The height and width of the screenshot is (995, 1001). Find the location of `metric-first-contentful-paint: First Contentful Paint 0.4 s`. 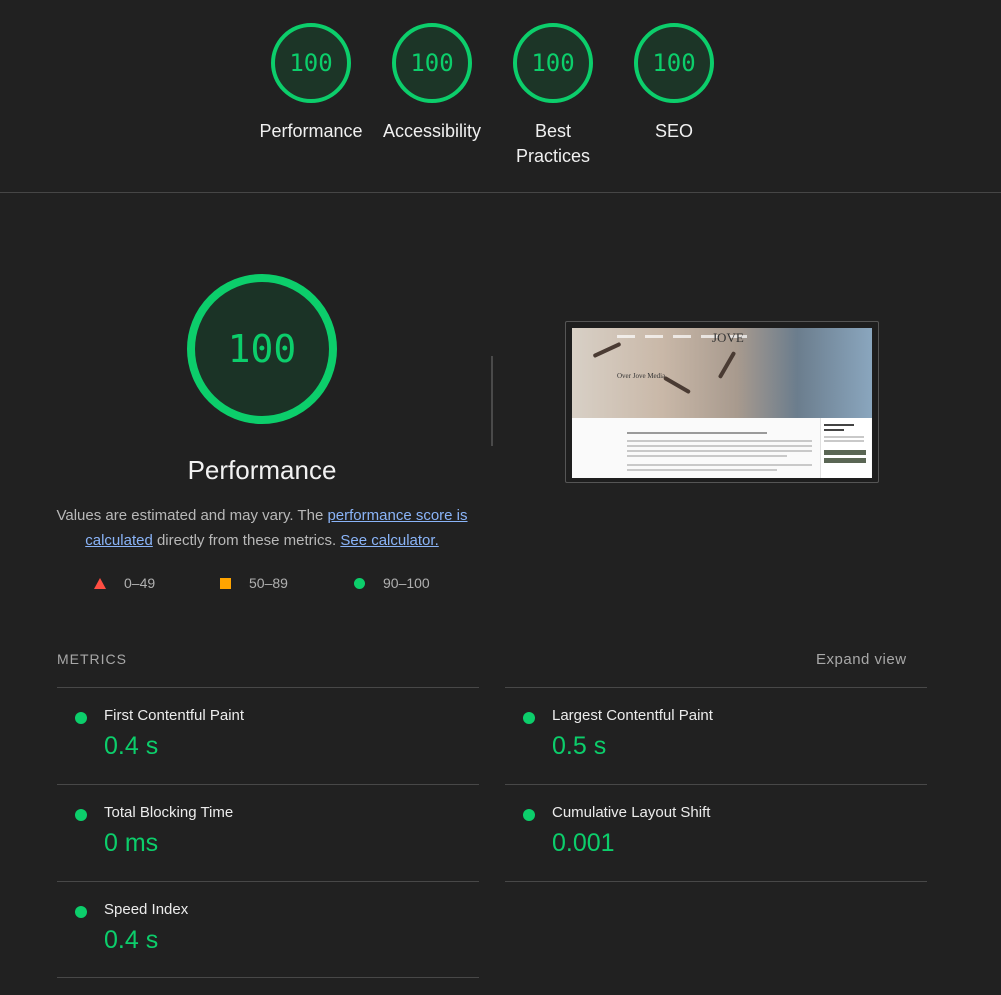

metric-first-contentful-paint: First Contentful Paint 0.4 s is located at coordinates (267, 736).